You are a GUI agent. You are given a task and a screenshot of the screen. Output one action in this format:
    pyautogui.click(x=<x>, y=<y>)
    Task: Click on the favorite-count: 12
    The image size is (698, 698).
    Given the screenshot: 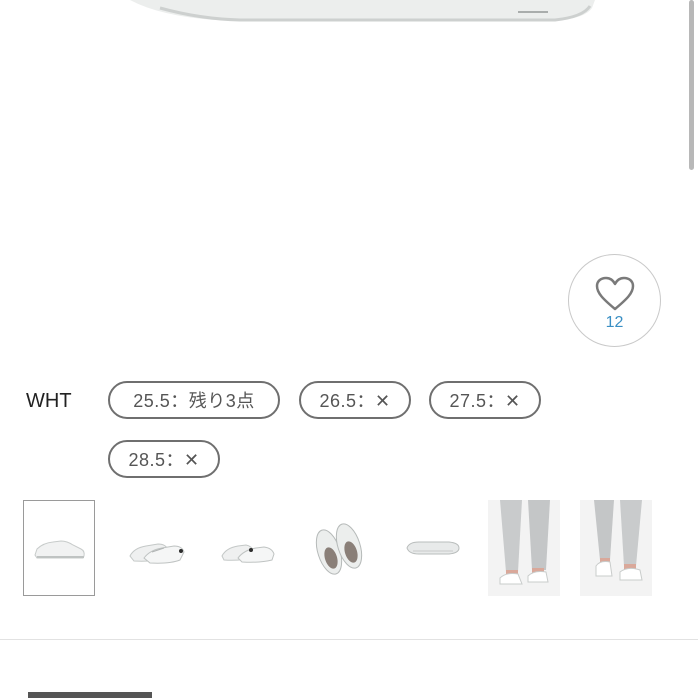 What is the action you would take?
    pyautogui.click(x=614, y=322)
    